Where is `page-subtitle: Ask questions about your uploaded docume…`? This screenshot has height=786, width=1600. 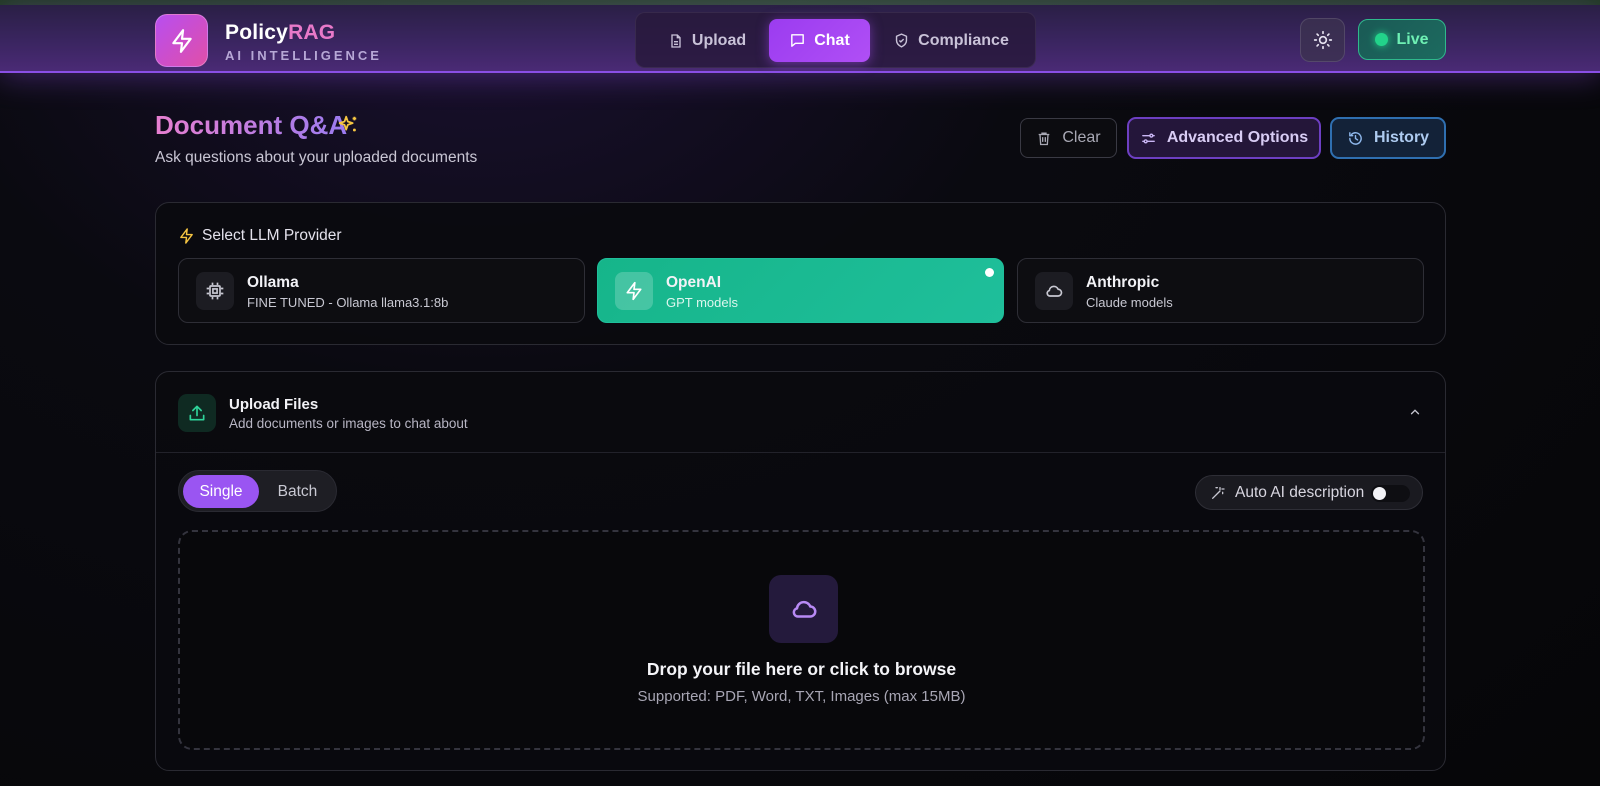
page-subtitle: Ask questions about your uploaded docume… is located at coordinates (316, 157).